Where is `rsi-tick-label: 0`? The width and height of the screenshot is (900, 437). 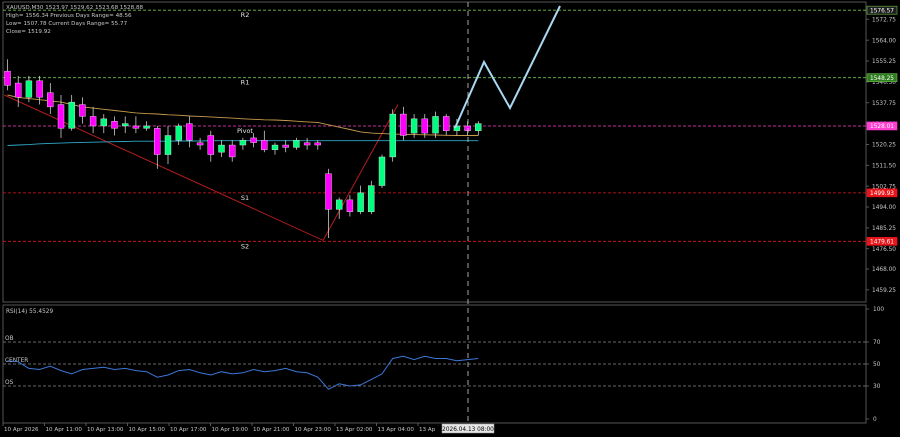
rsi-tick-label: 0 is located at coordinates (875, 420).